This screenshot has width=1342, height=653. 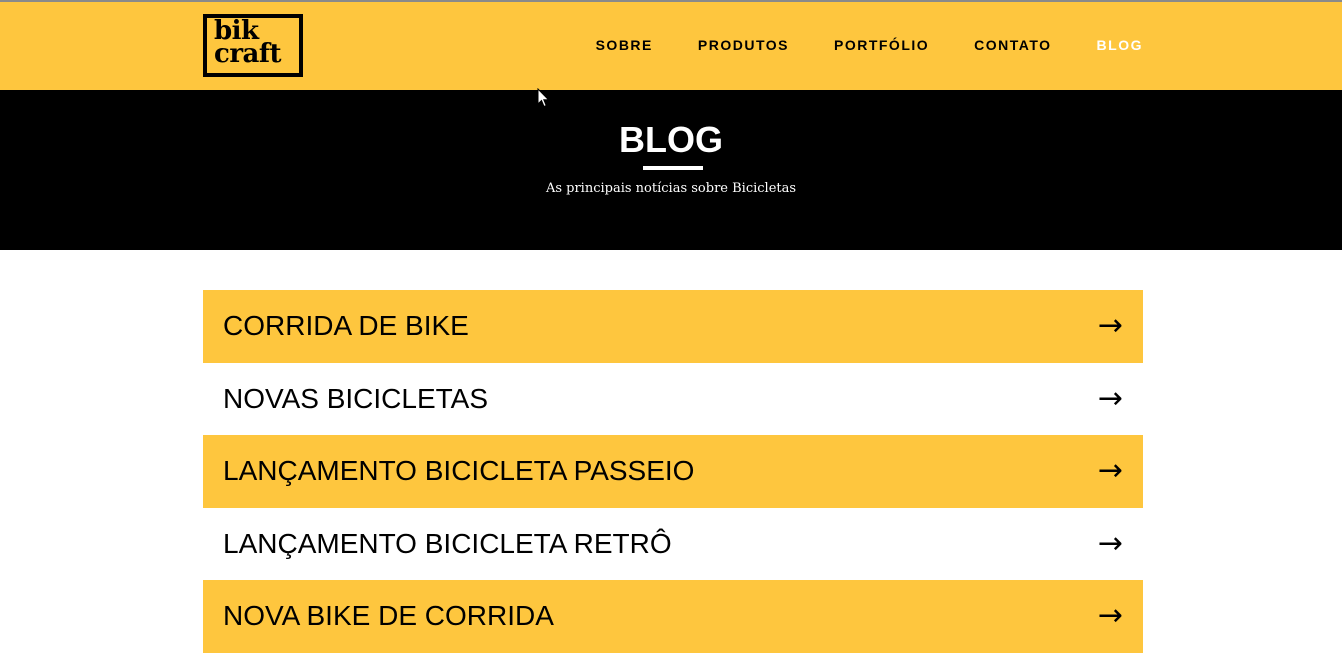 I want to click on list-item: CORRIDA DE BIKE →, so click(x=673, y=326).